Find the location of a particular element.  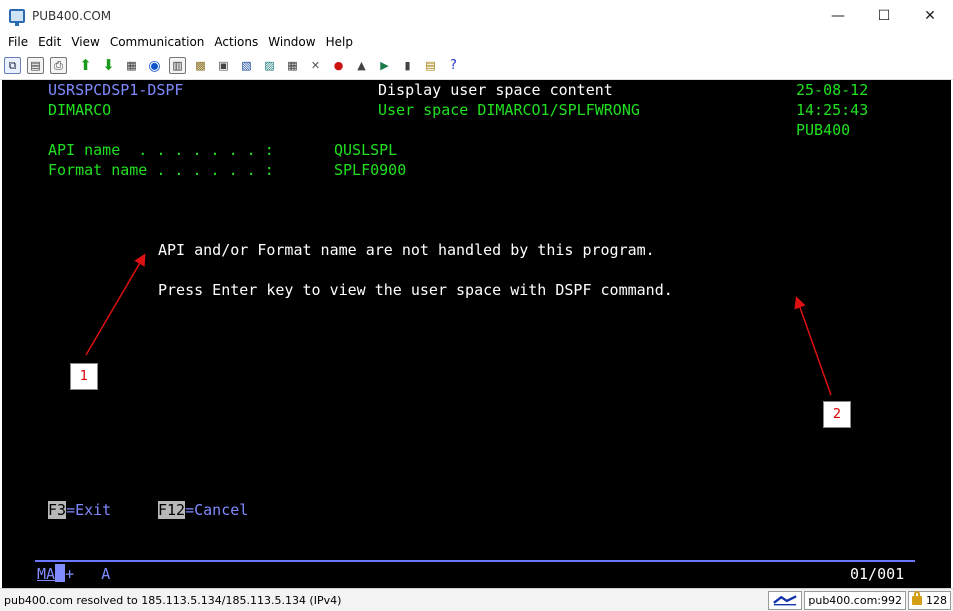

minimize-button: — is located at coordinates (838, 15).